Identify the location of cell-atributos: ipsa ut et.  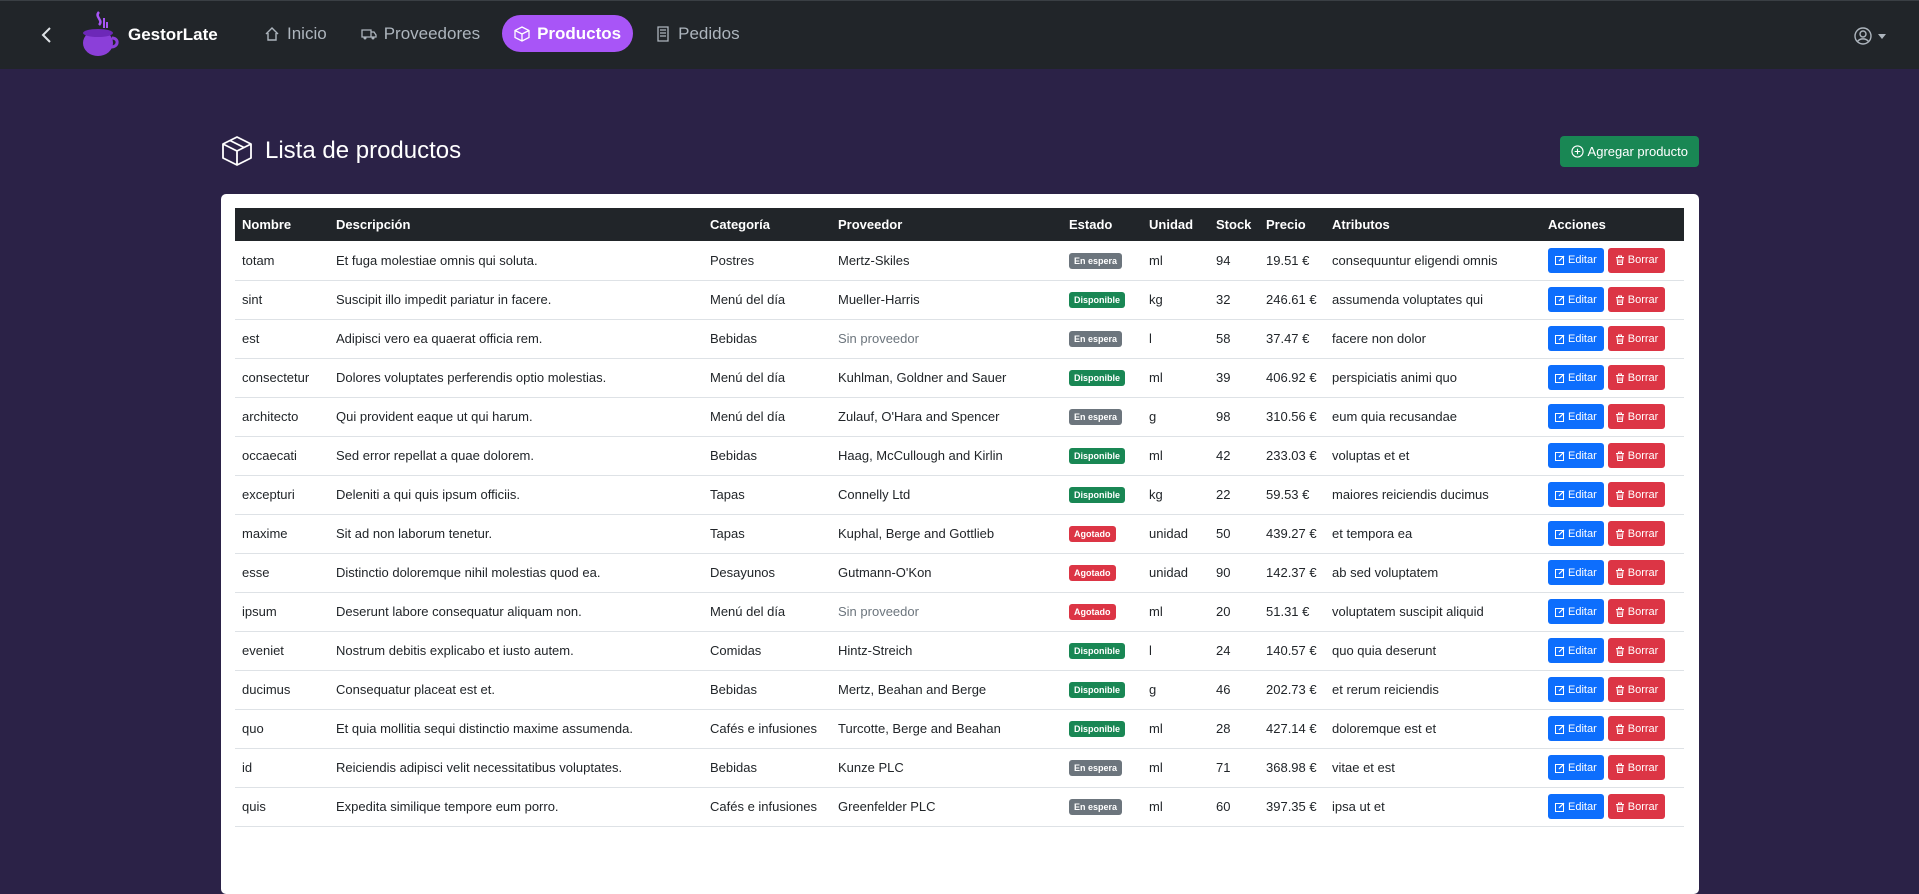
(1358, 806).